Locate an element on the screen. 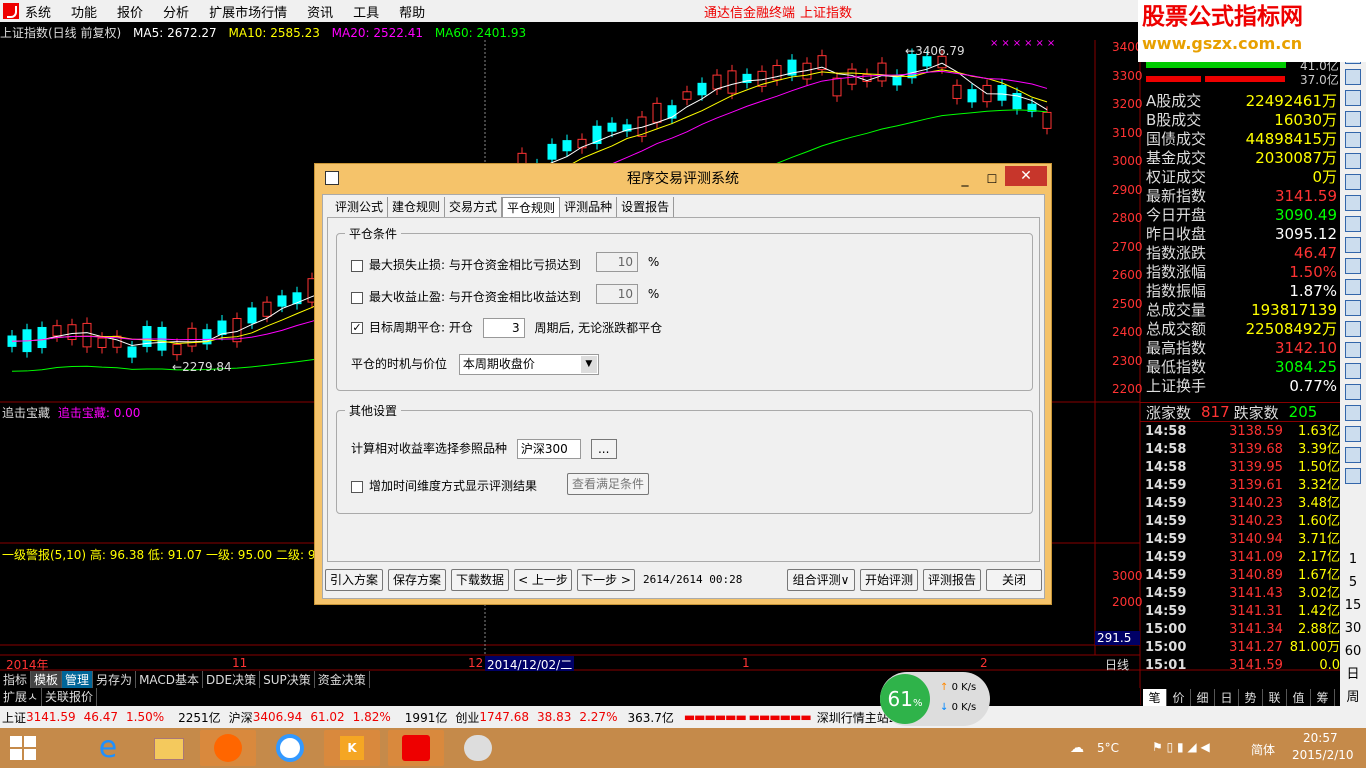 The image size is (1366, 768). right-tab: 联 is located at coordinates (1275, 697).